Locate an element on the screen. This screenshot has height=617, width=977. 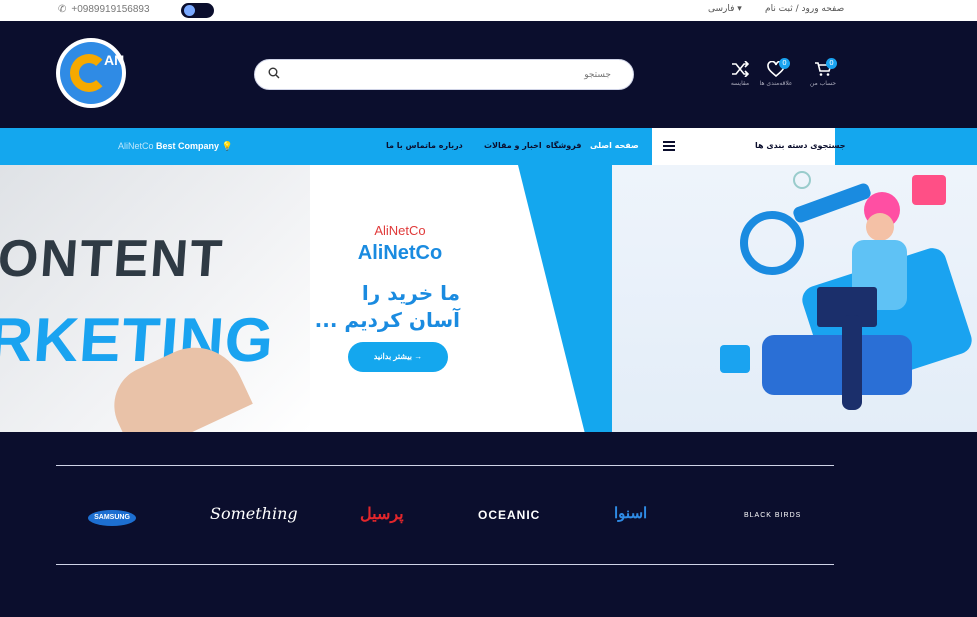
logo-c-shape is located at coordinates (89, 73).